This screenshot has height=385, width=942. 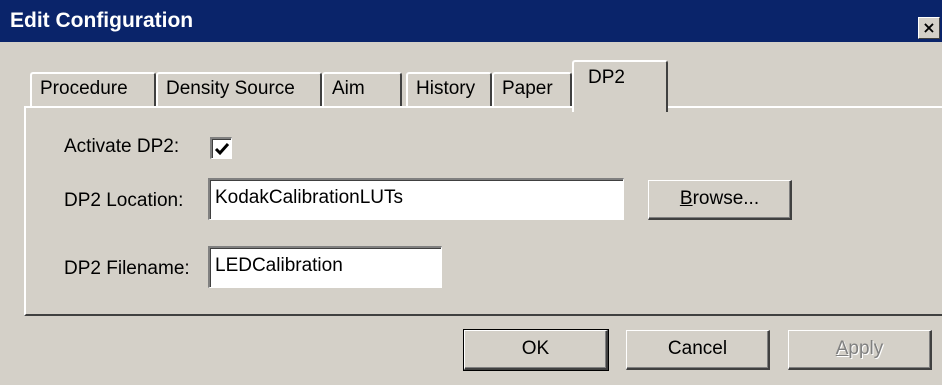 I want to click on tab-procedure: Procedure, so click(x=93, y=90).